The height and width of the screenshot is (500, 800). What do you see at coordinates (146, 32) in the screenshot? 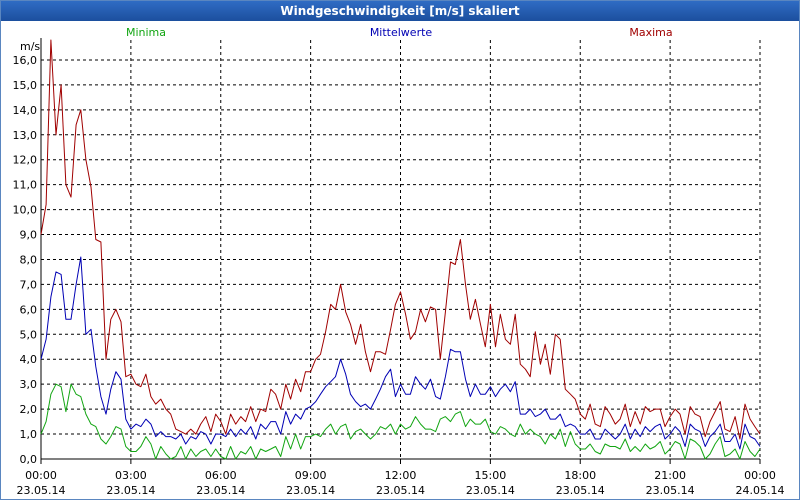
I see `legend-minima: Minima` at bounding box center [146, 32].